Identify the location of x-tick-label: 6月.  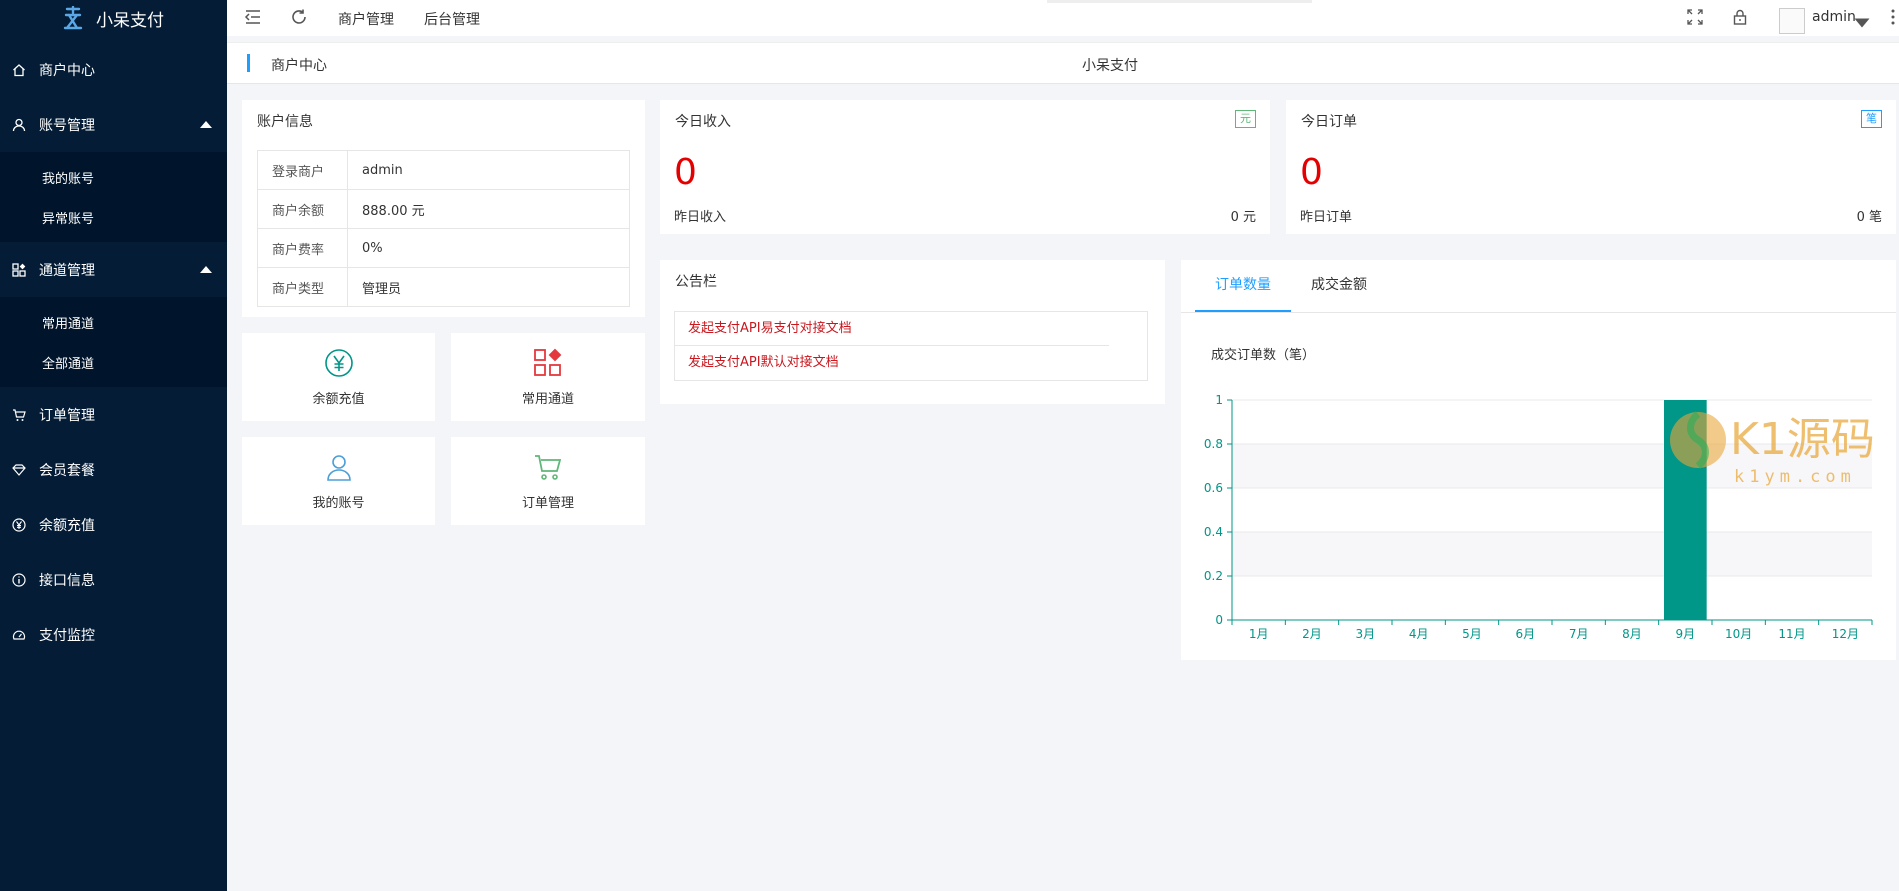
(1526, 634).